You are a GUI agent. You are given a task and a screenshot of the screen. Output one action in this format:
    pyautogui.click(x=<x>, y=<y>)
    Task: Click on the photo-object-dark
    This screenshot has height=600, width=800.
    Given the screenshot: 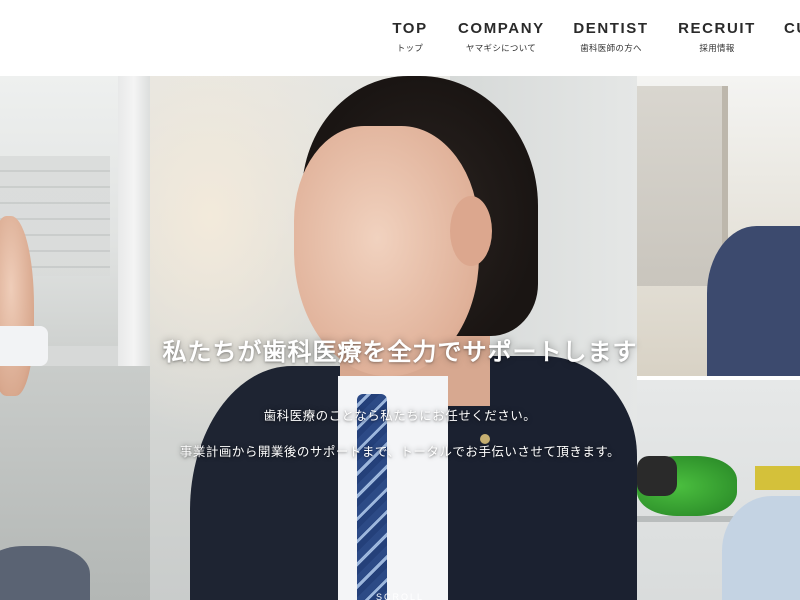 What is the action you would take?
    pyautogui.click(x=657, y=476)
    